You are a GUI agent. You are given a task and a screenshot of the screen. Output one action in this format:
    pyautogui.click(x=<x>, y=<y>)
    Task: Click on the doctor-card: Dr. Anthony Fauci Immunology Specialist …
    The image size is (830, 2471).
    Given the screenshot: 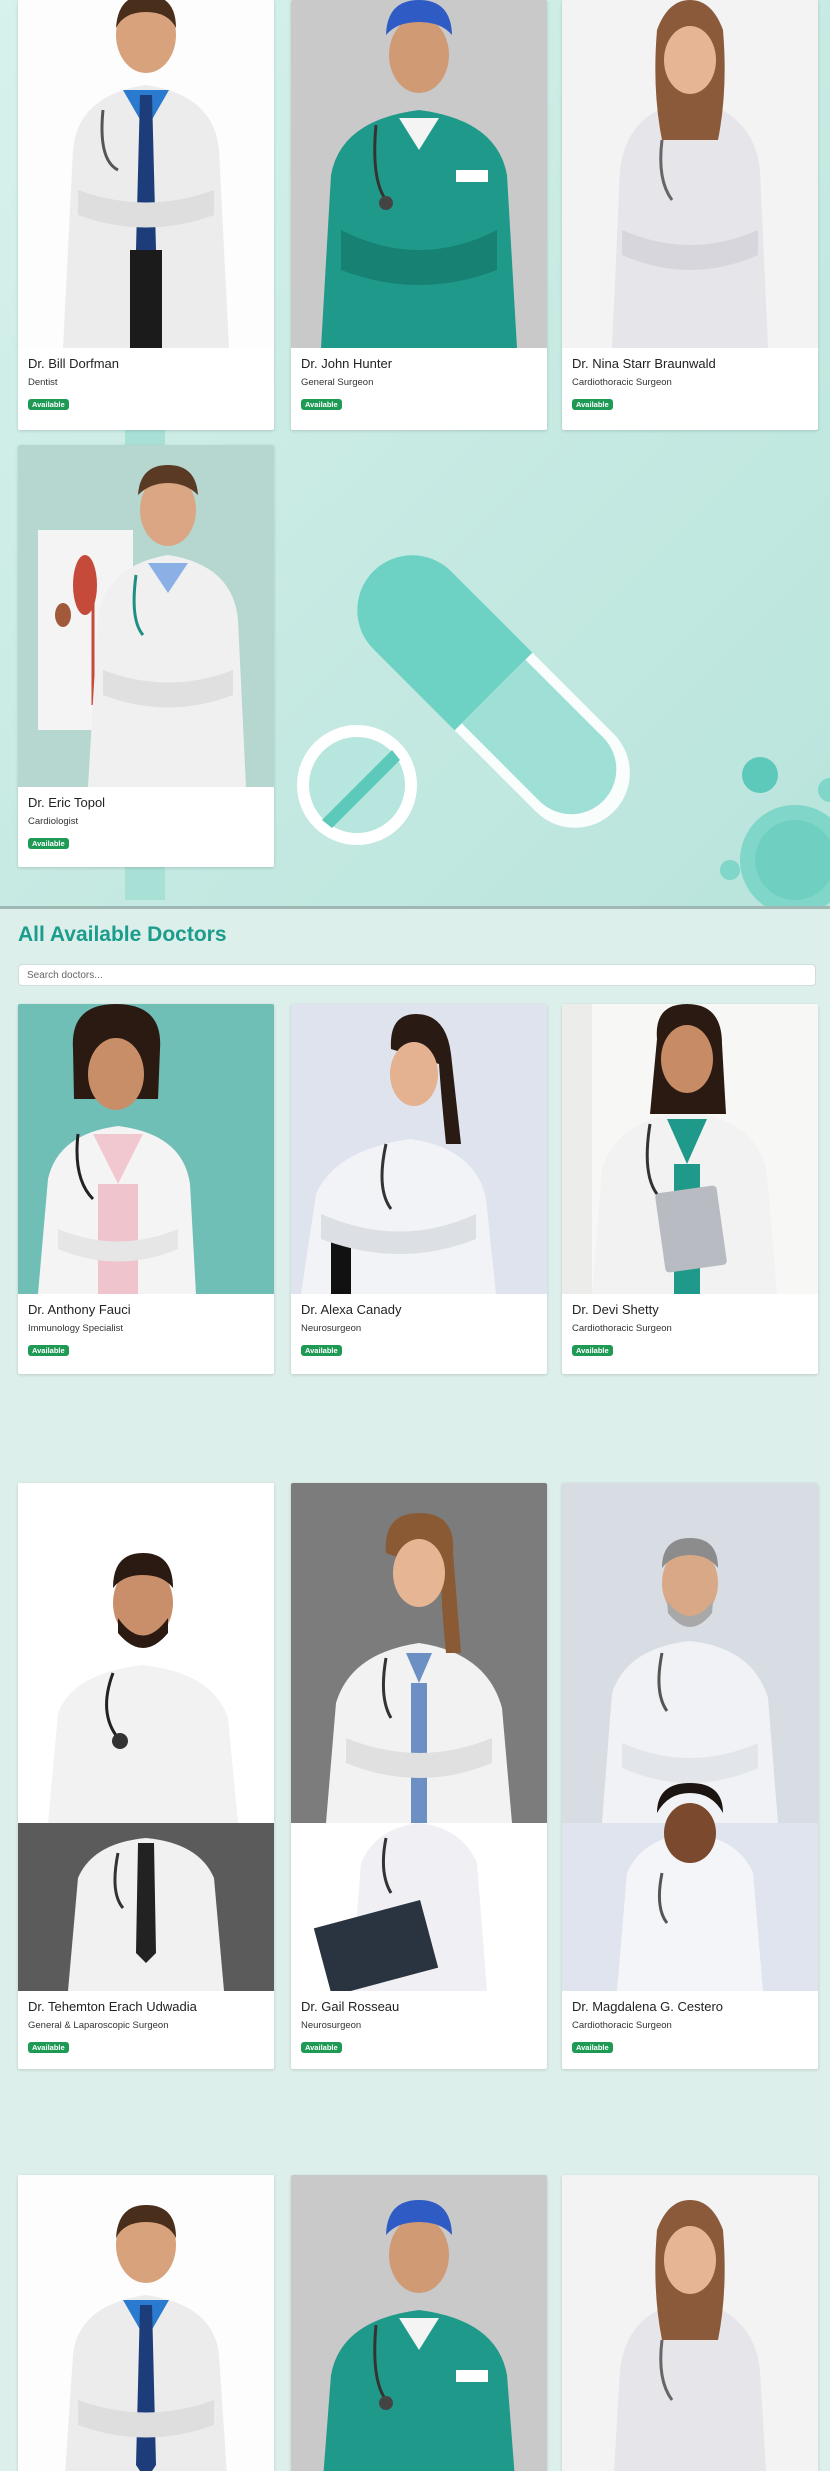 What is the action you would take?
    pyautogui.click(x=146, y=1189)
    